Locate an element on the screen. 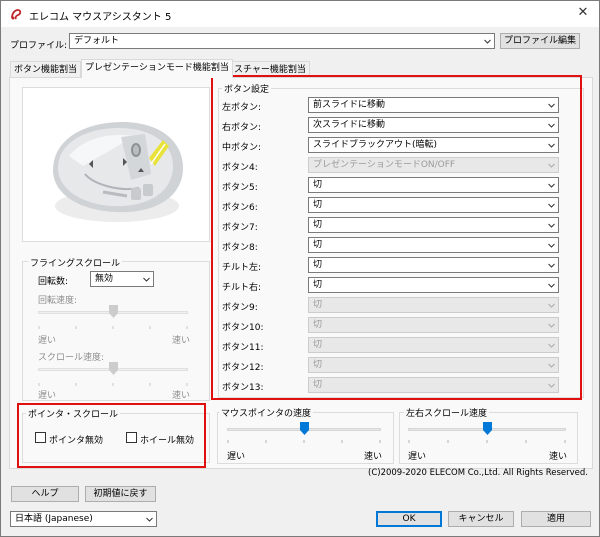 The width and height of the screenshot is (600, 537). tab-presentation-assign: プレゼンテーションモード機能割当 is located at coordinates (157, 68).